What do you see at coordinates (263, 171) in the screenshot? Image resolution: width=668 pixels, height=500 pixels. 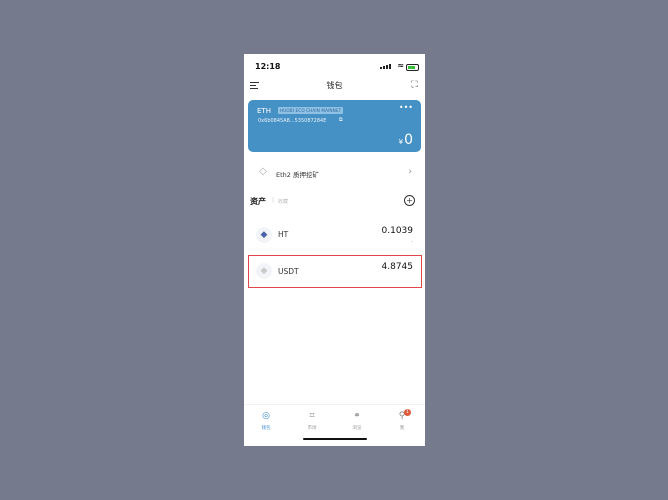 I see `eth-staking-icon: ◇` at bounding box center [263, 171].